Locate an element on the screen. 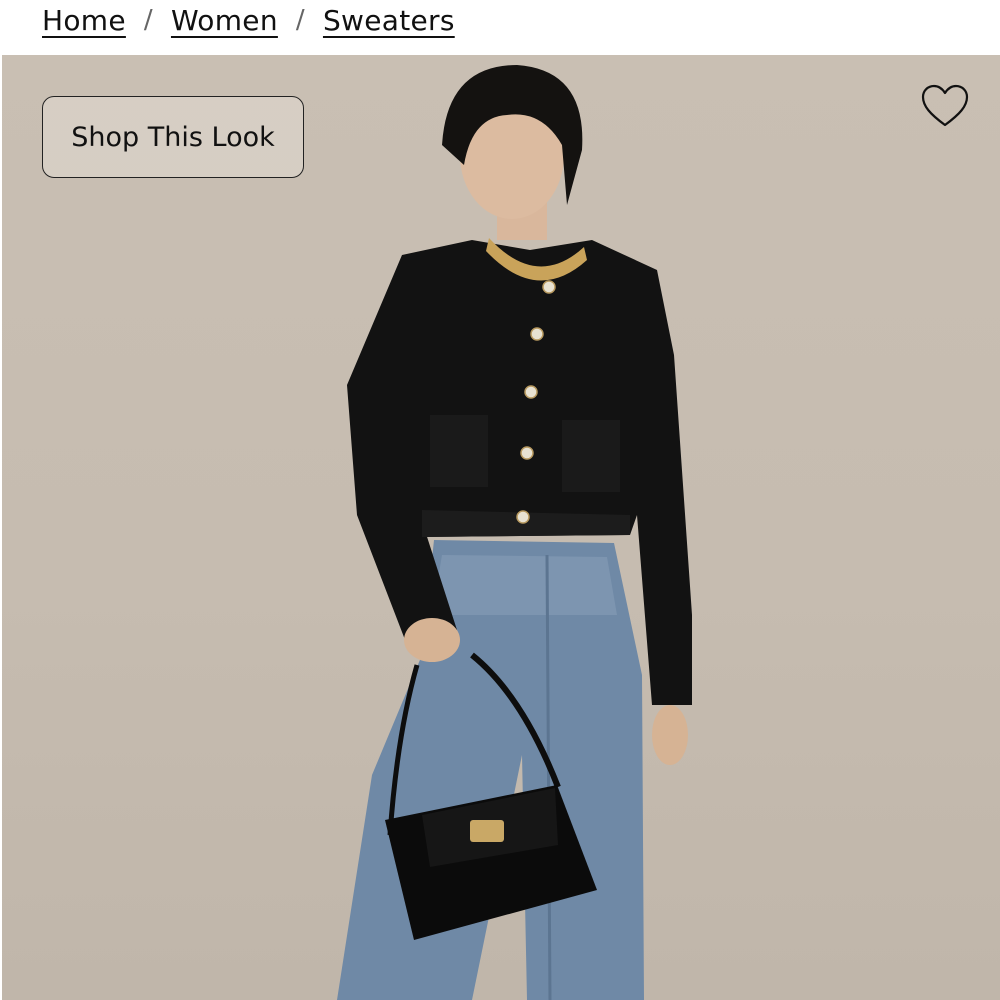  shop-this-look-button: Shop This Look is located at coordinates (173, 137).